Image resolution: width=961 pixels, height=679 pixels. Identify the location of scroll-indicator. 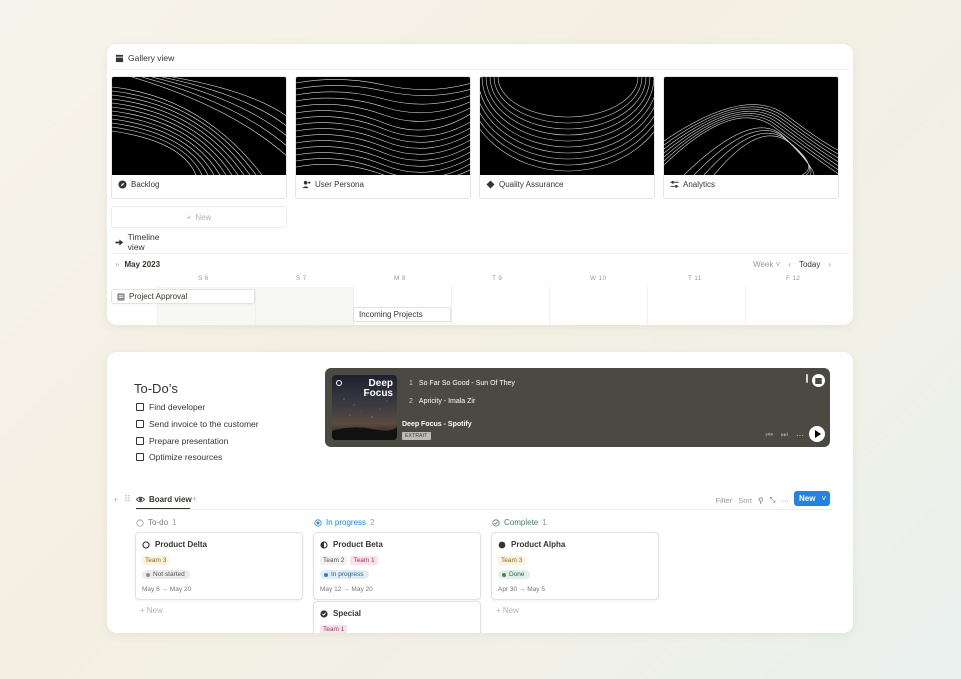
(807, 378).